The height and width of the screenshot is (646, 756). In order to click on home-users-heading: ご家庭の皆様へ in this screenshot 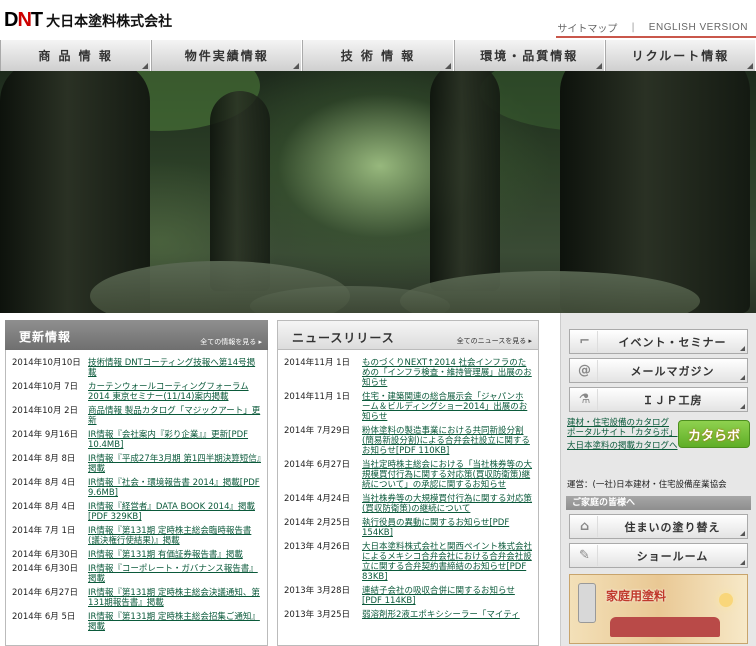, I will do `click(658, 503)`.